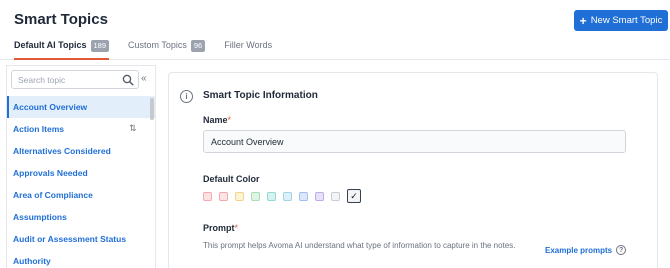 This screenshot has height=268, width=670. I want to click on example-prompts-link: Example prompts ?, so click(586, 250).